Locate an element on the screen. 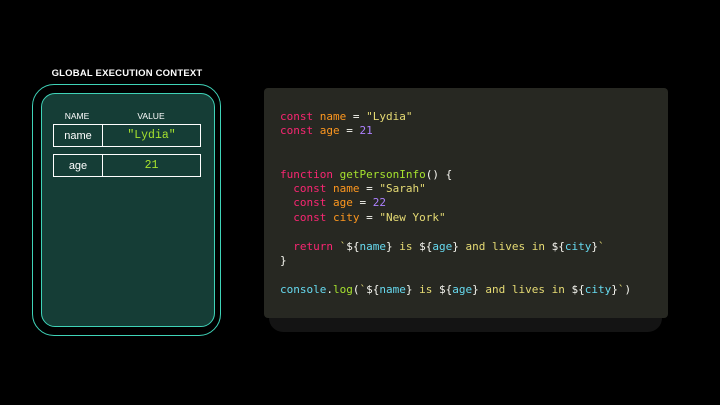  value-column-header: VALUE is located at coordinates (151, 116).